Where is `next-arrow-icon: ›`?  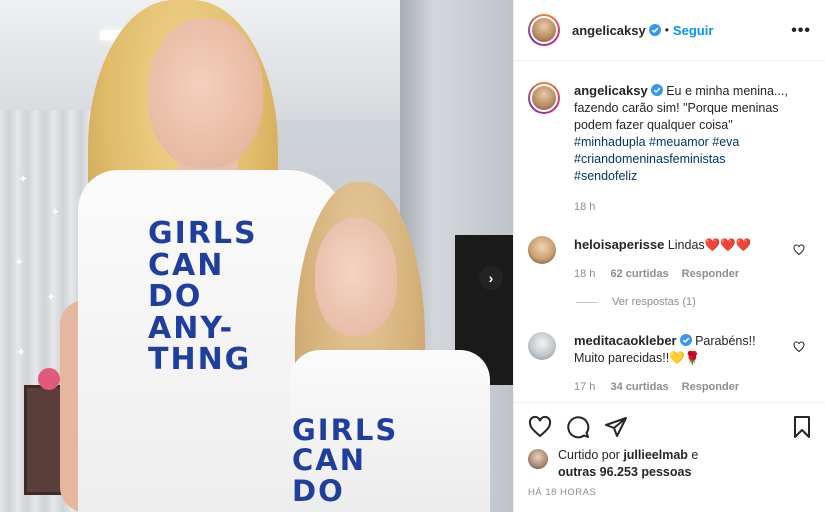
next-arrow-icon: › is located at coordinates (491, 278).